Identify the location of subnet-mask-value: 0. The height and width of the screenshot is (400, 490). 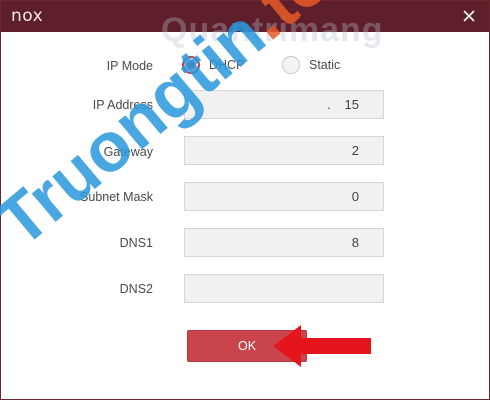
(355, 196).